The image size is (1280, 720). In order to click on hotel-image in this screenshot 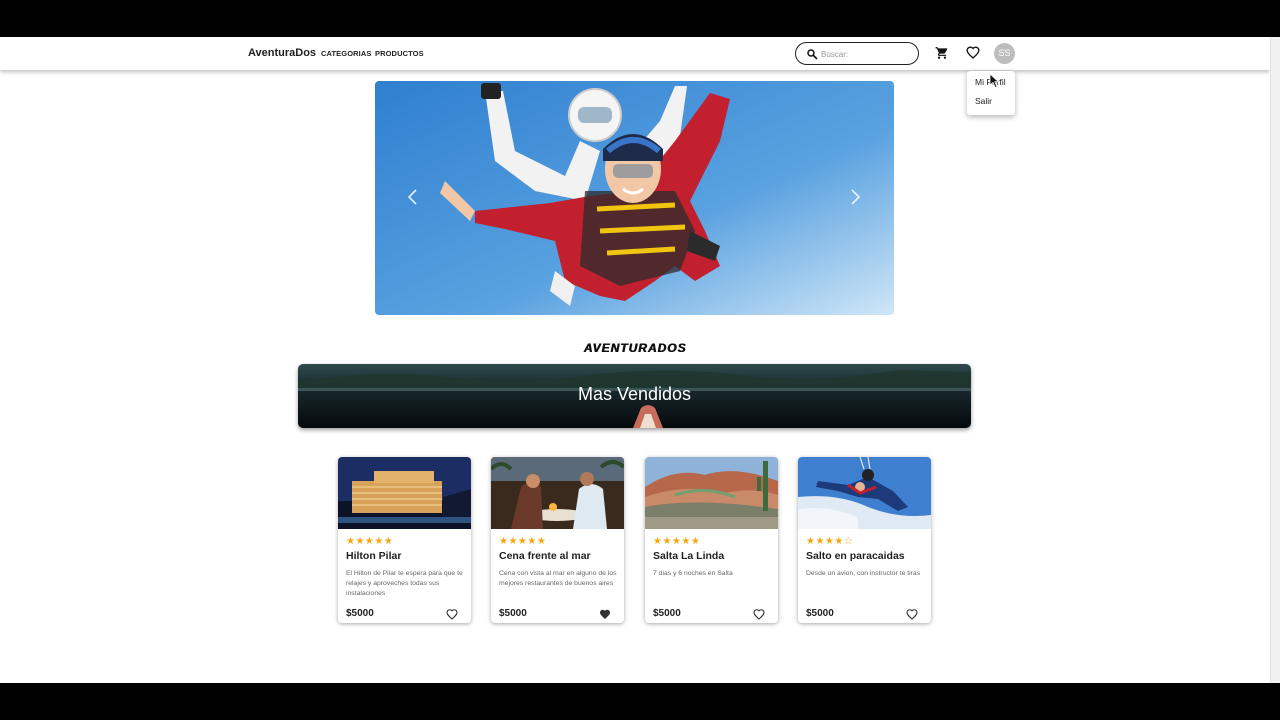, I will do `click(404, 493)`.